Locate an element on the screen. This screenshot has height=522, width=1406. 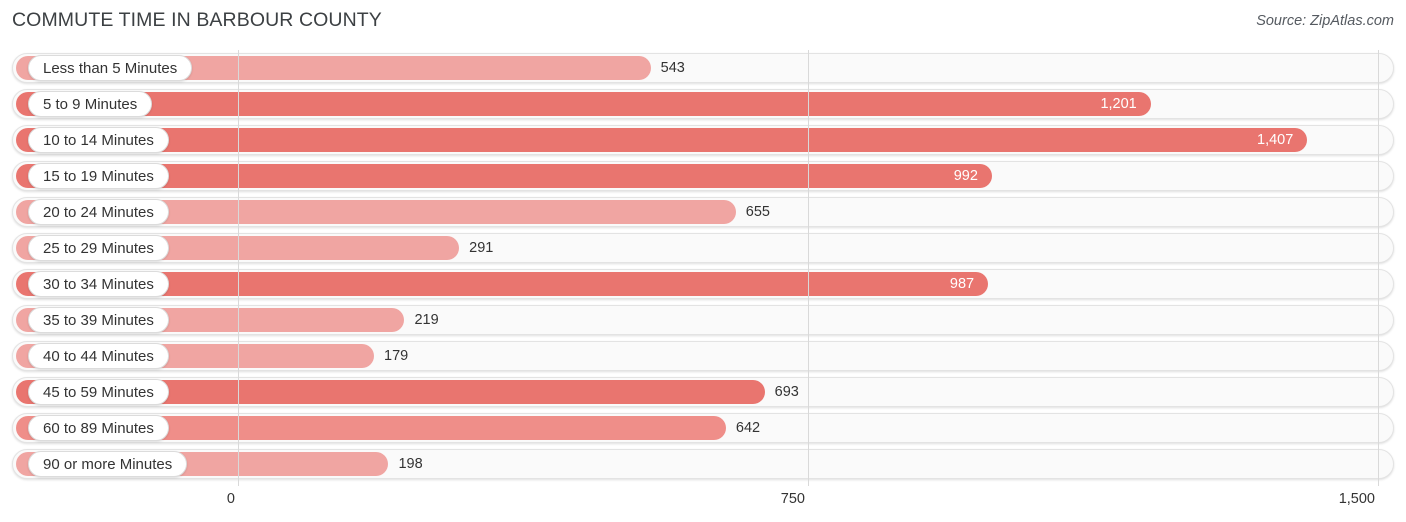
bar-value-label: 655 is located at coordinates (757, 212).